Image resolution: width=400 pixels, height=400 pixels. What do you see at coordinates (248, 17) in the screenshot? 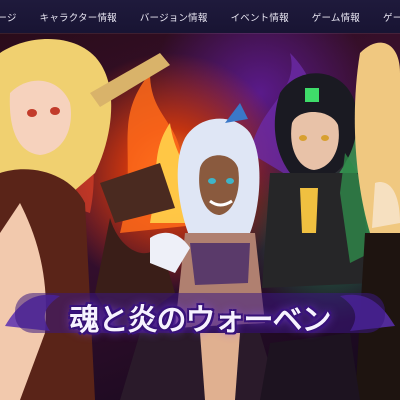
I see `nav-event-info: イベント情報` at bounding box center [248, 17].